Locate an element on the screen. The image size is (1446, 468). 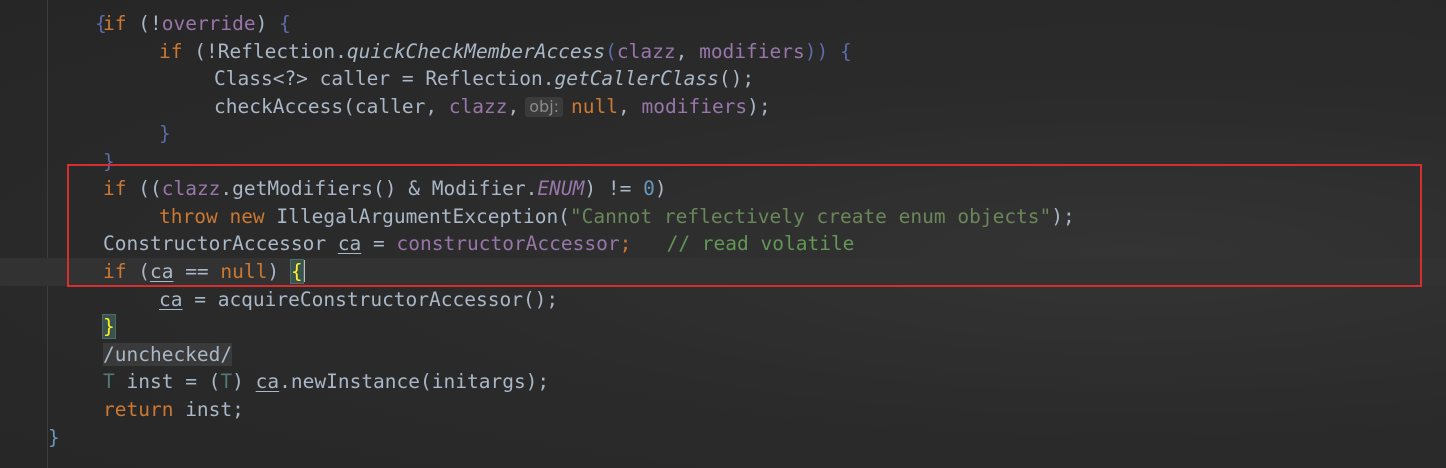
code-text: (); is located at coordinates (736, 78).